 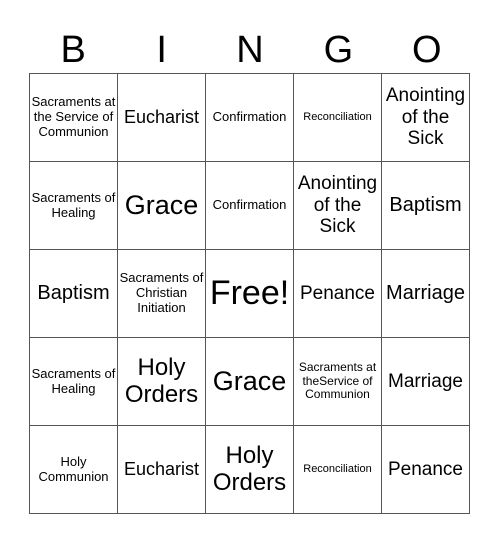 I want to click on header-letter-g: G, so click(x=338, y=50).